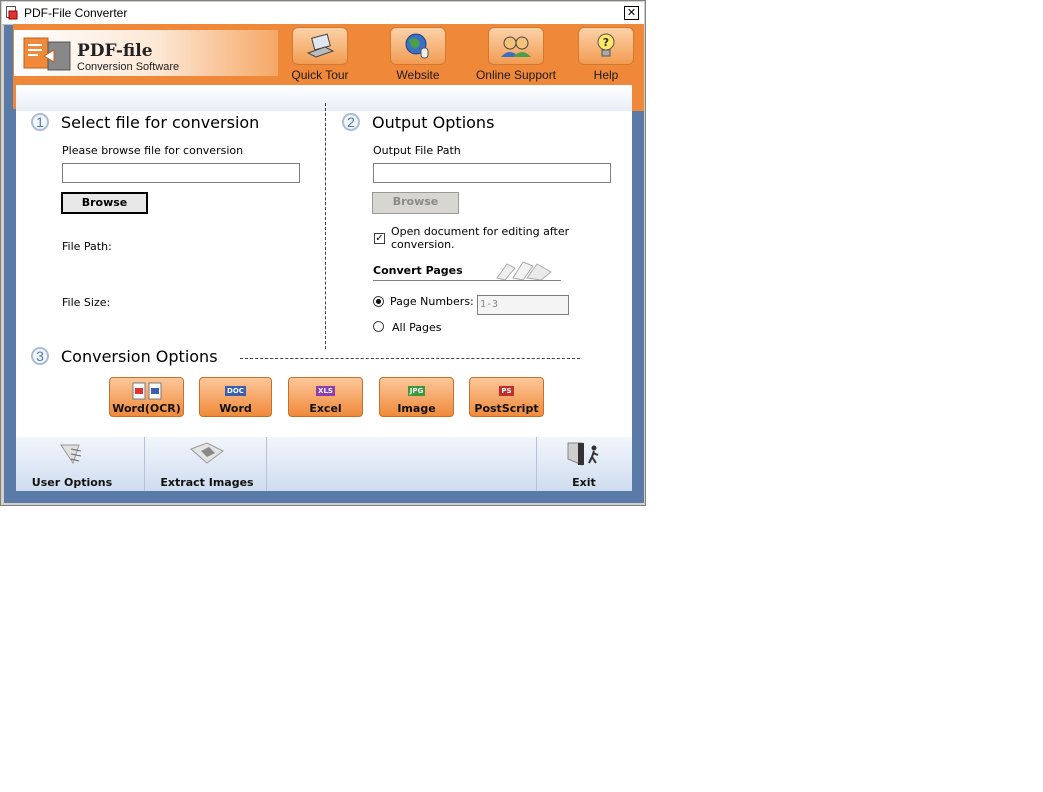 The width and height of the screenshot is (1043, 792). Describe the element at coordinates (351, 122) in the screenshot. I see `step-2-badge: 2` at that location.